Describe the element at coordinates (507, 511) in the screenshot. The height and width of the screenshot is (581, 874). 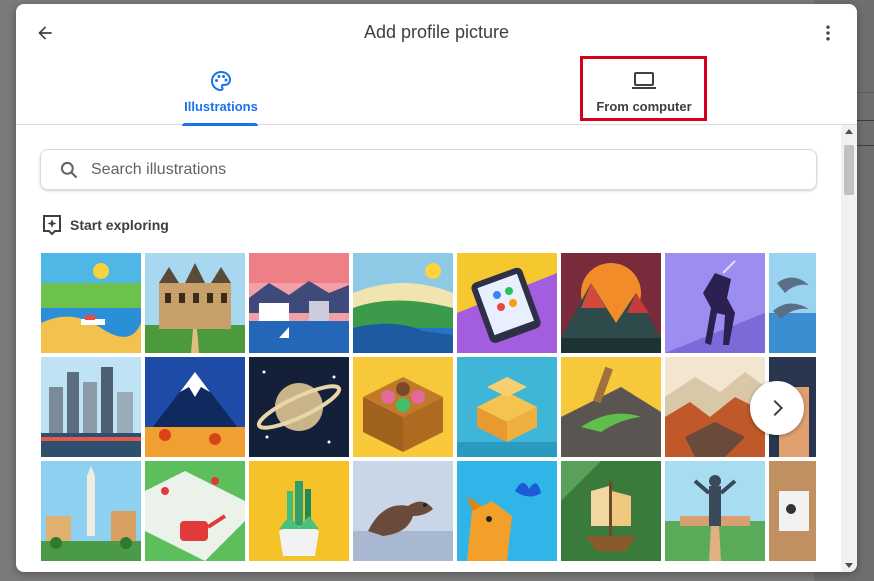
I see `illustration-tile-dog-butterfly` at that location.